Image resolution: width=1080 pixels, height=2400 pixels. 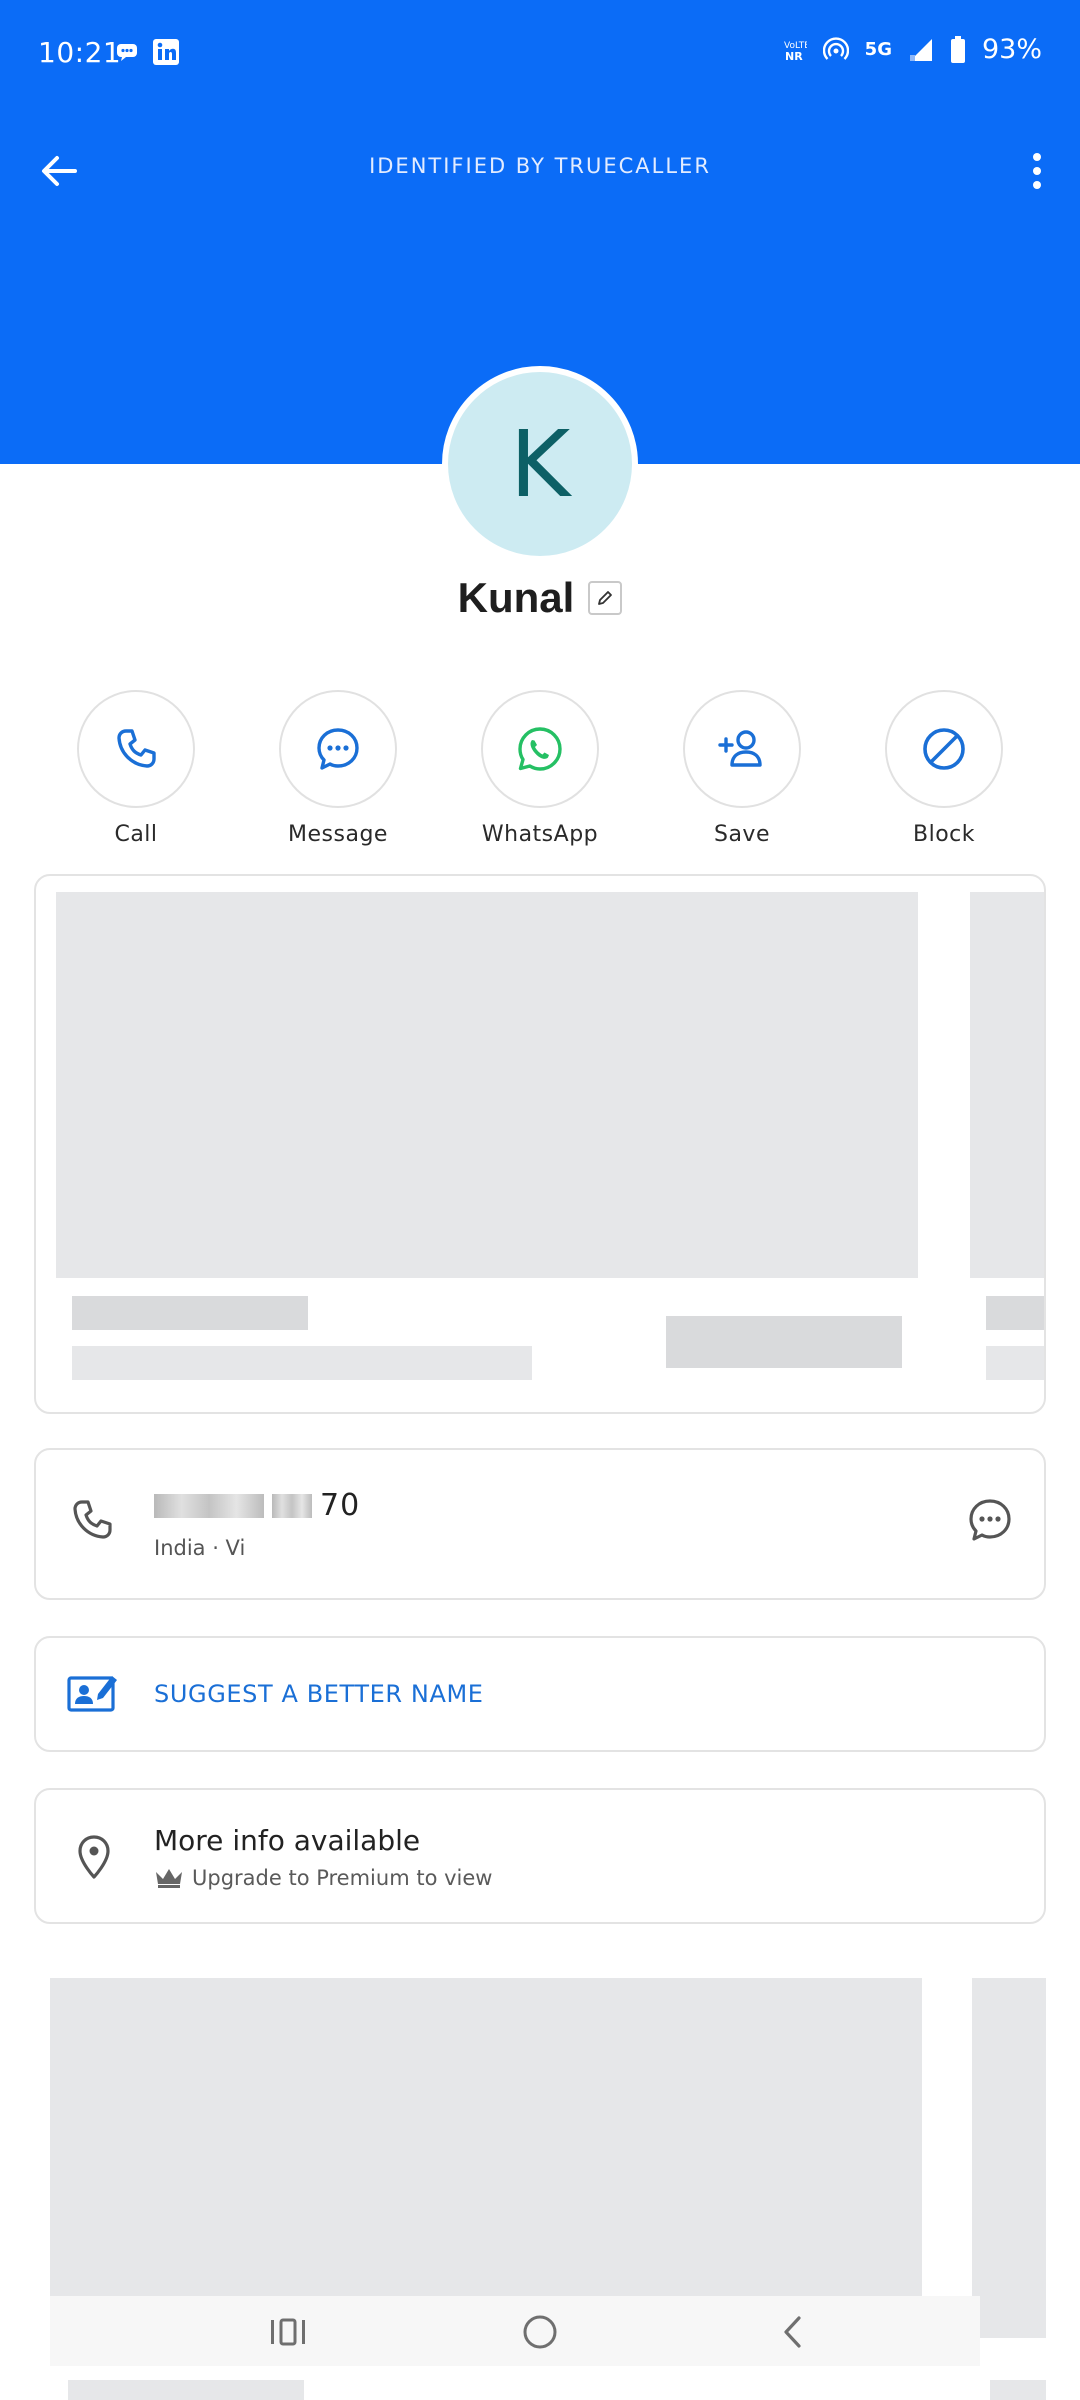 I want to click on call-label: Call, so click(x=136, y=834).